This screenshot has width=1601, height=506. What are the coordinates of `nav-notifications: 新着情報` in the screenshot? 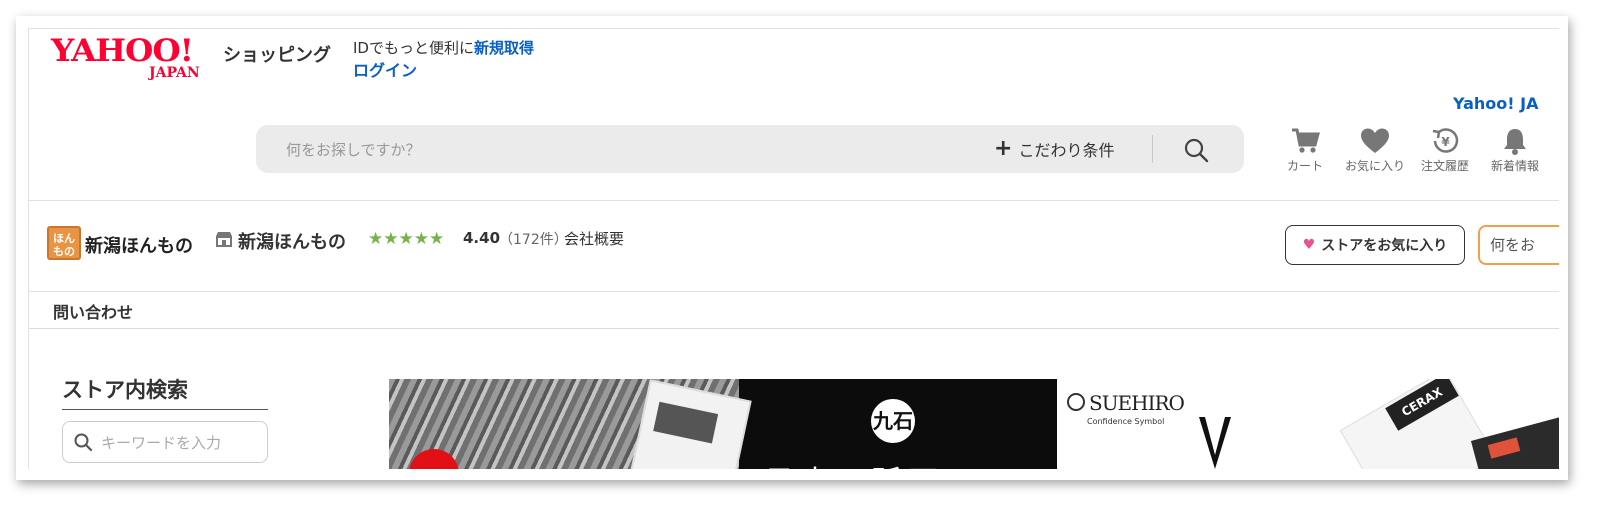 It's located at (1515, 150).